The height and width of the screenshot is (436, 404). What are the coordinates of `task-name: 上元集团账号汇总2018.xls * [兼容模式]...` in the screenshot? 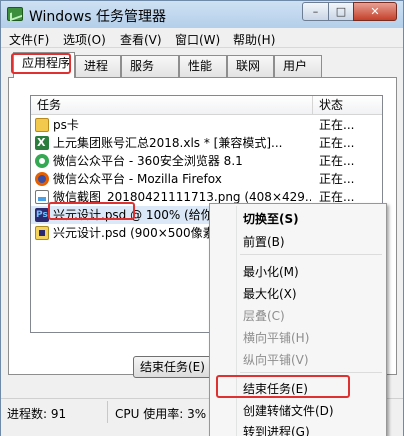 It's located at (168, 143).